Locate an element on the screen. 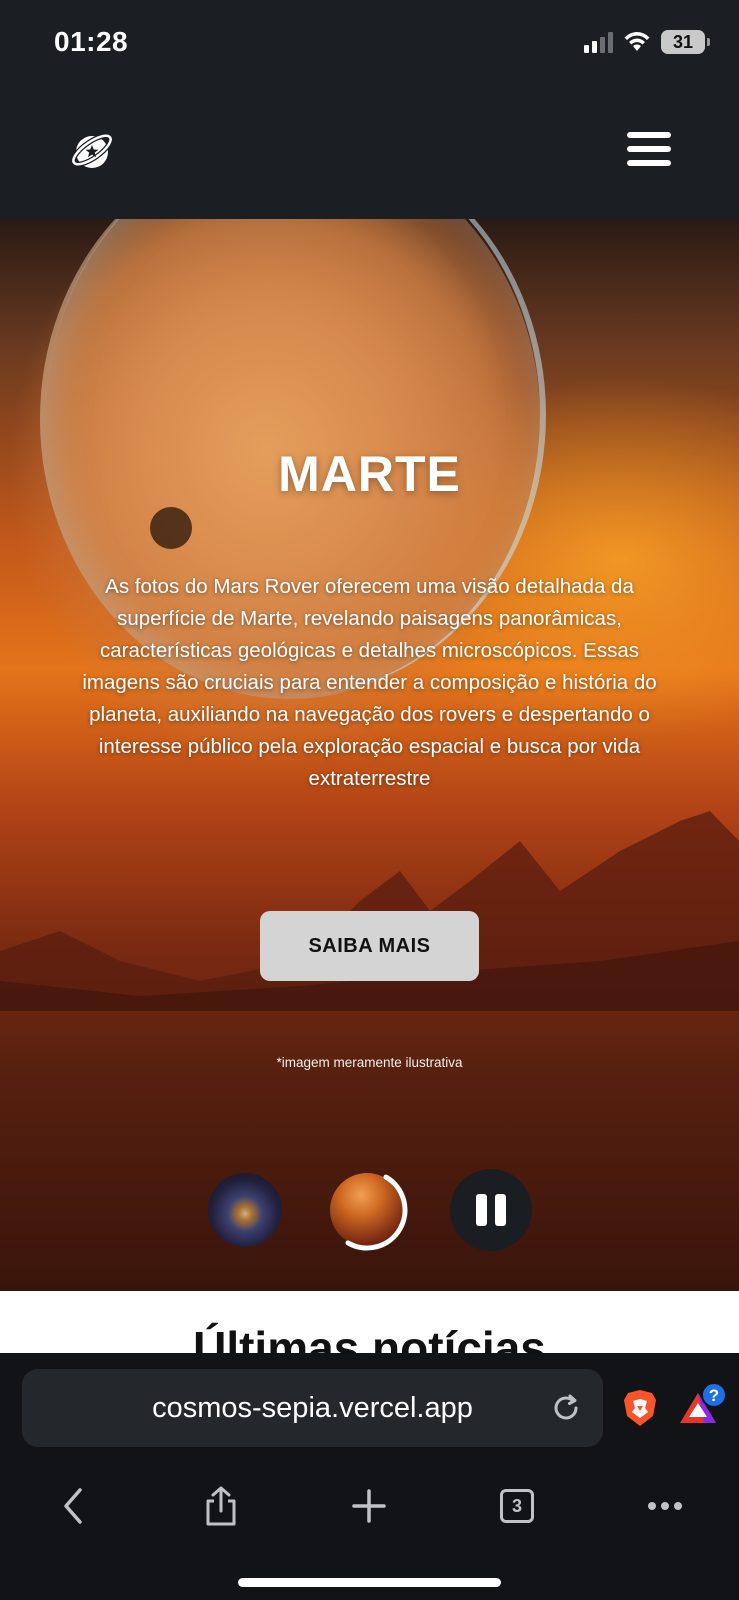 The width and height of the screenshot is (739, 1600). new-tab-icon is located at coordinates (369, 1506).